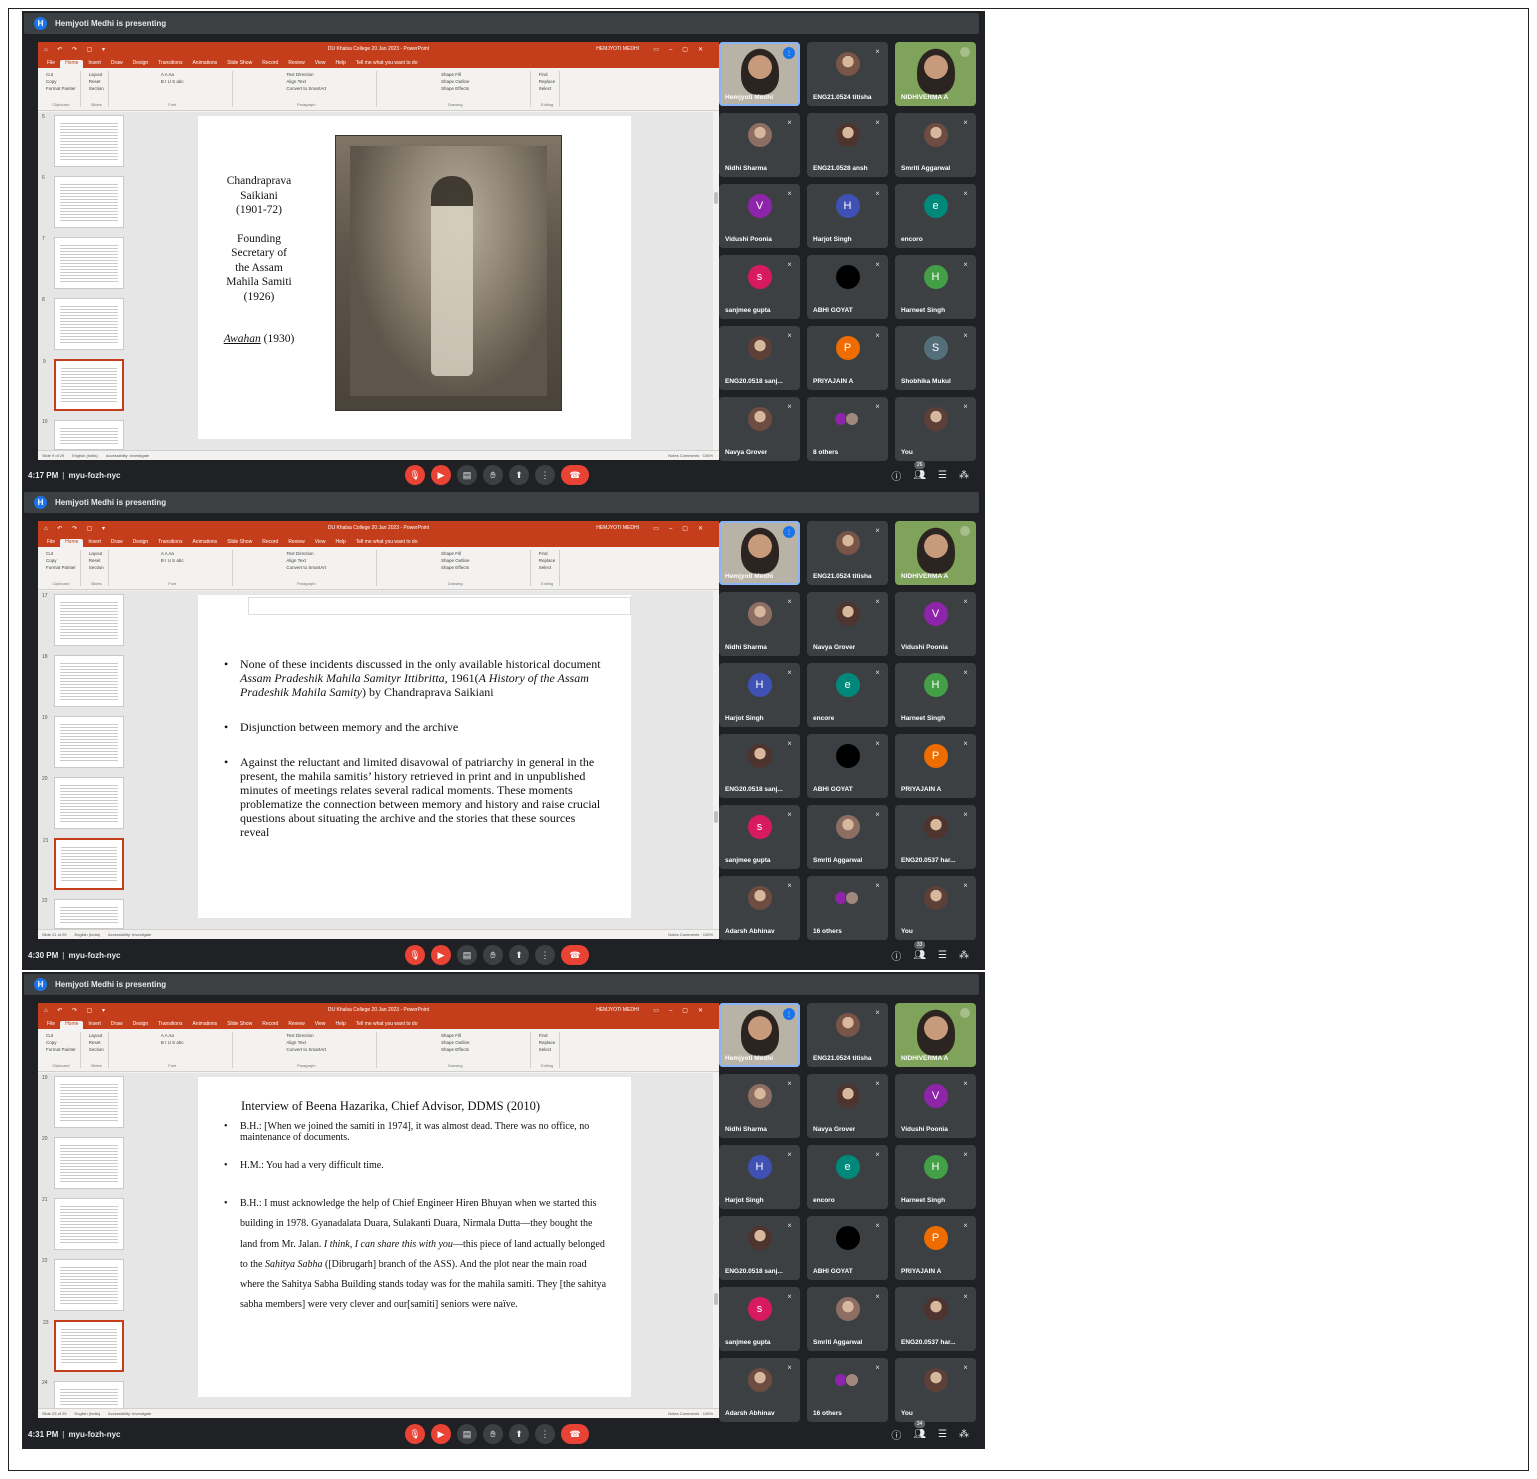 The image size is (1537, 1479). What do you see at coordinates (919, 950) in the screenshot?
I see `people-icon: 👥︎ 33` at bounding box center [919, 950].